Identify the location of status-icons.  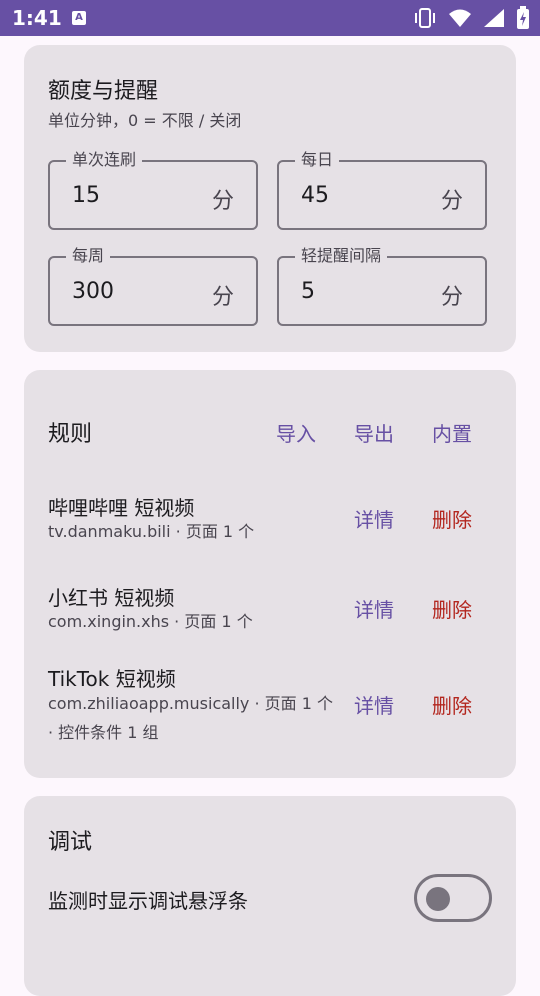
(468, 18).